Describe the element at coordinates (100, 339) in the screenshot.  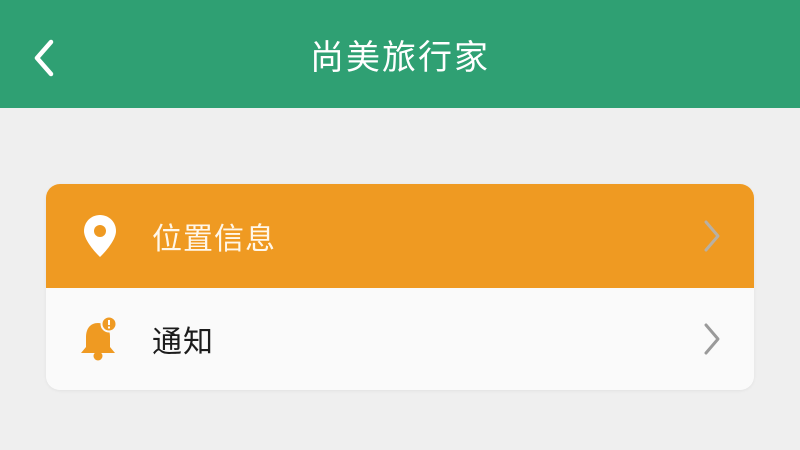
I see `notification-bell-icon` at that location.